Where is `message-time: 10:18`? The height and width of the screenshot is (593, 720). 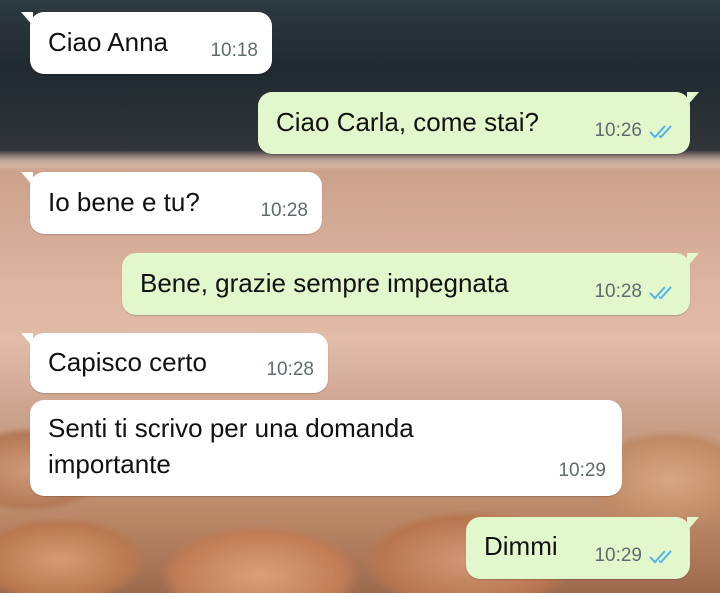
message-time: 10:18 is located at coordinates (234, 50).